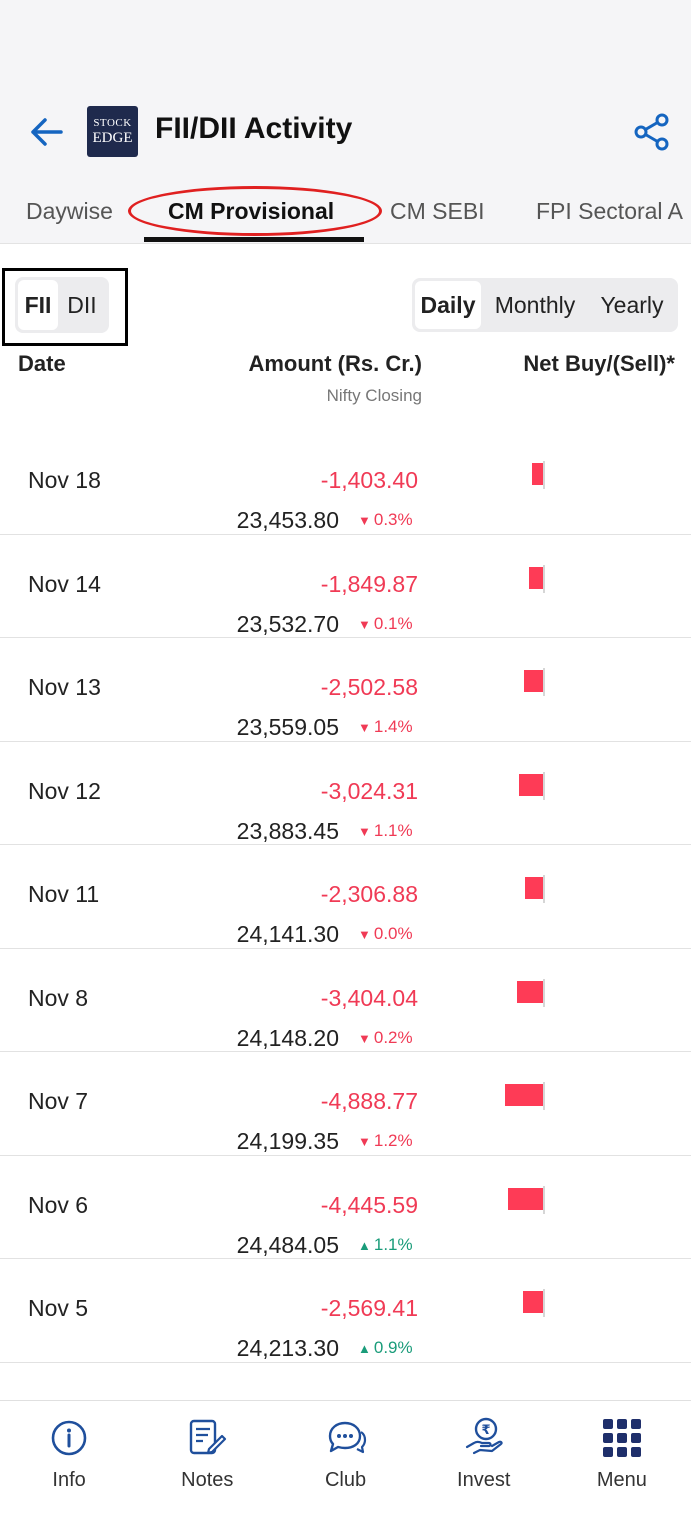  I want to click on logo-text-top: STOCK, so click(112, 122).